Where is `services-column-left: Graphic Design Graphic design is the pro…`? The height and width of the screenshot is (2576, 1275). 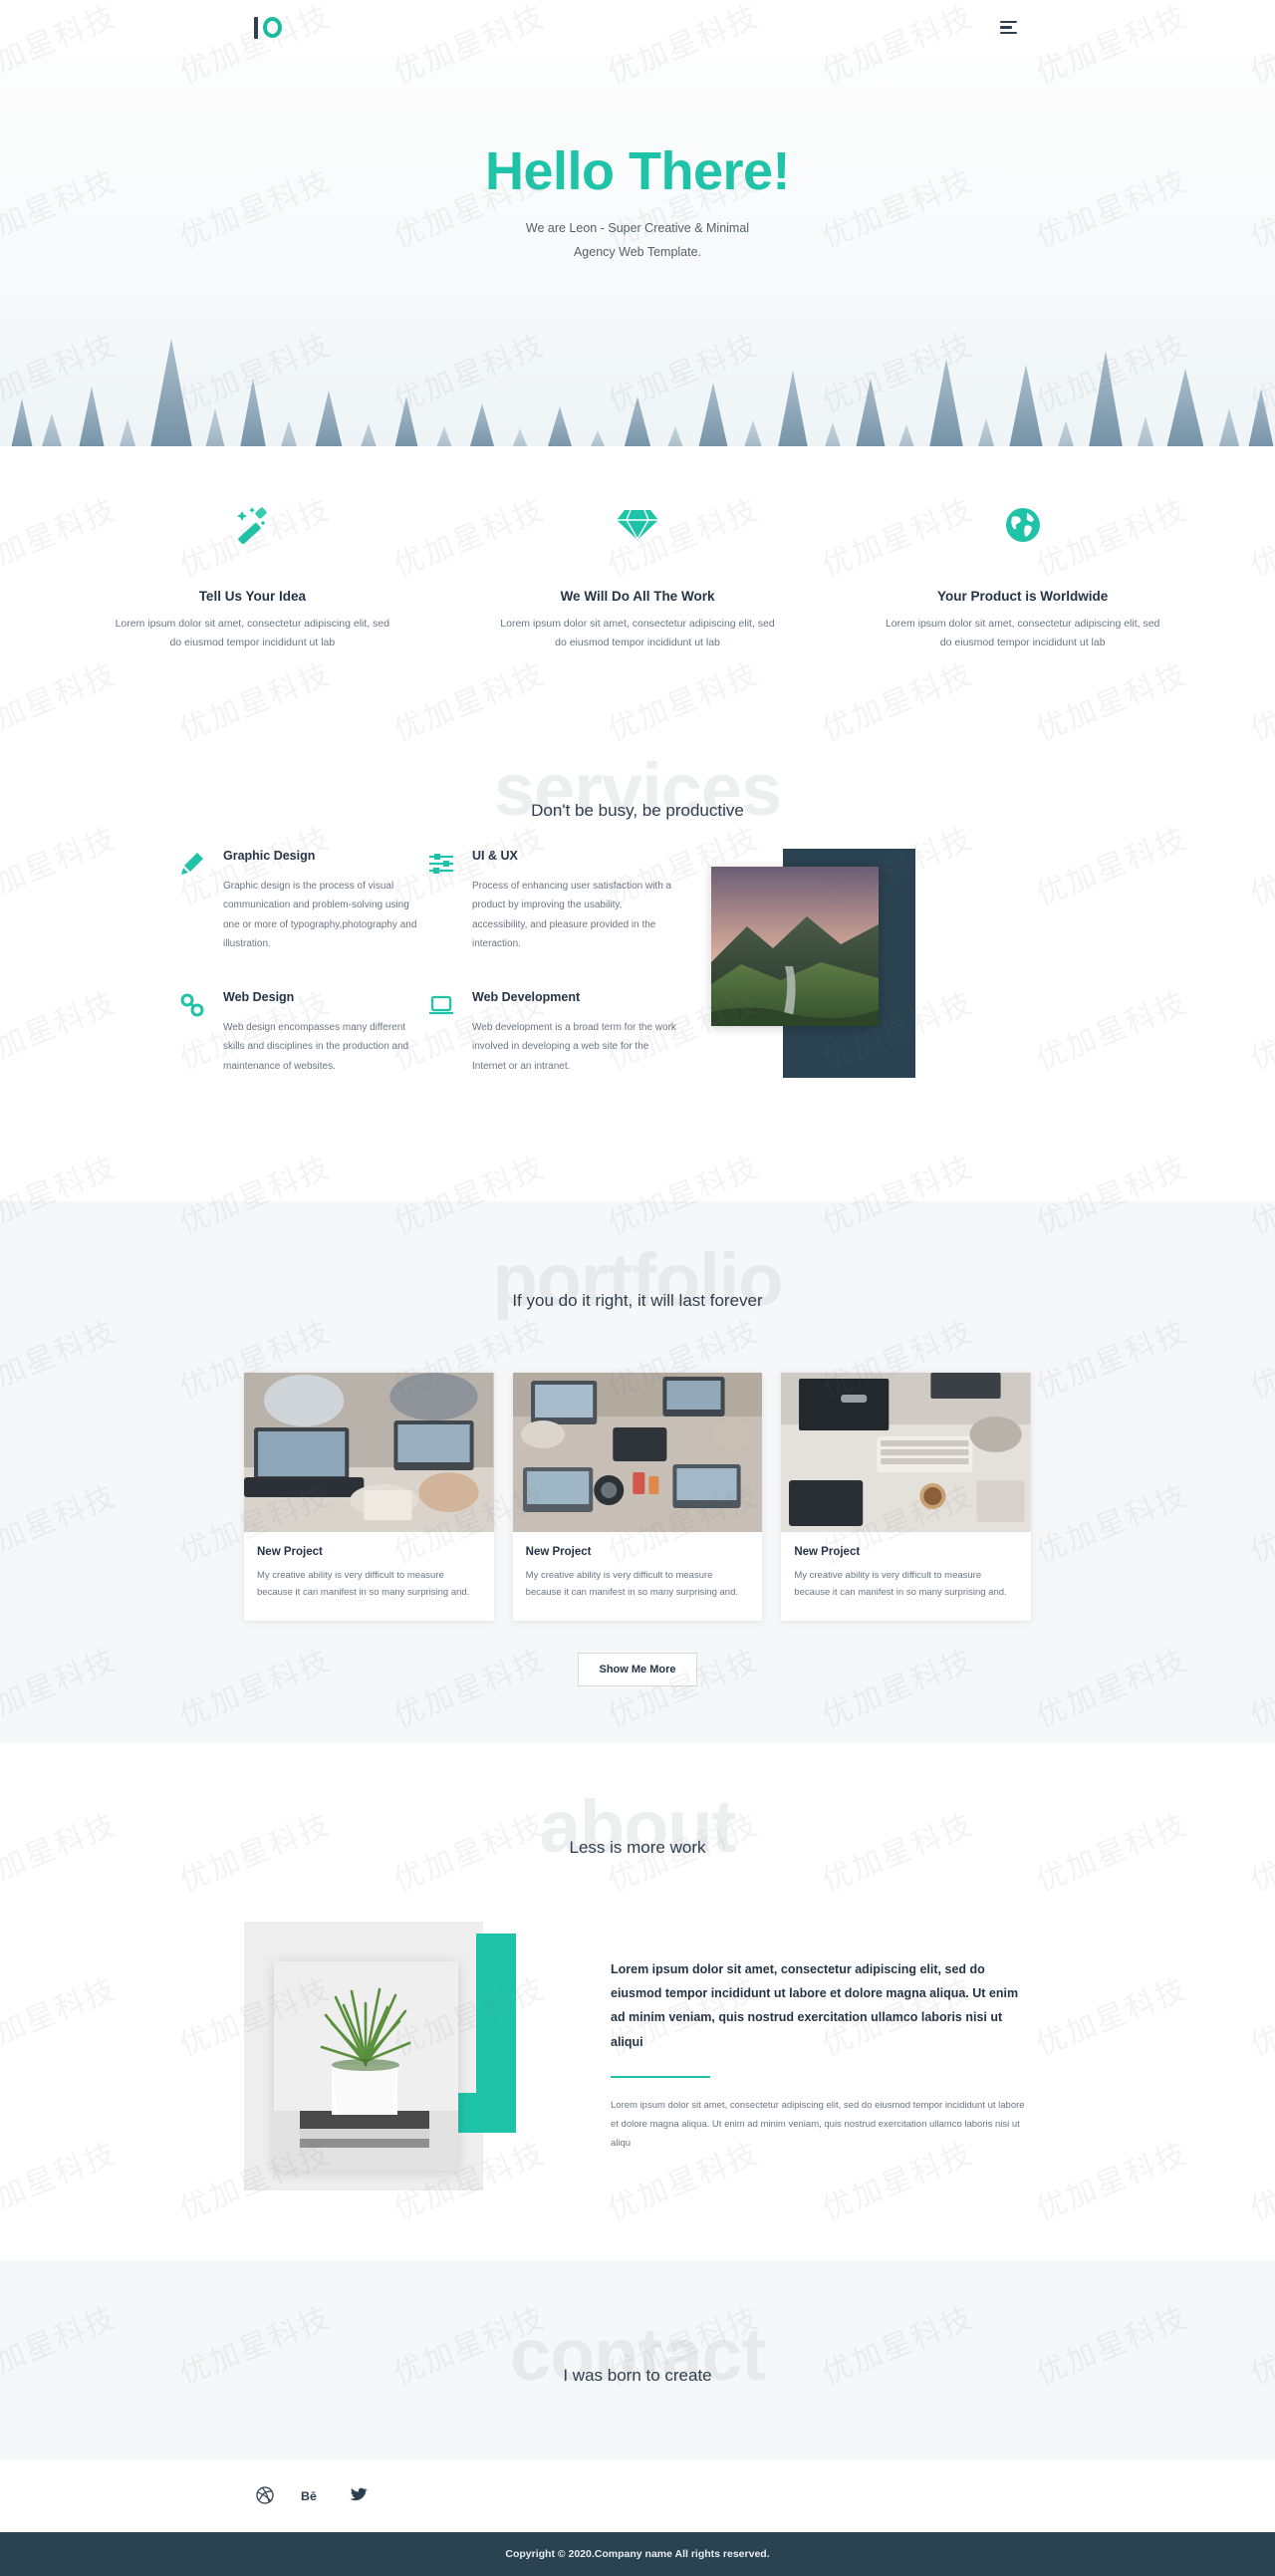
services-column-left: Graphic Design Graphic design is the pro… is located at coordinates (303, 981).